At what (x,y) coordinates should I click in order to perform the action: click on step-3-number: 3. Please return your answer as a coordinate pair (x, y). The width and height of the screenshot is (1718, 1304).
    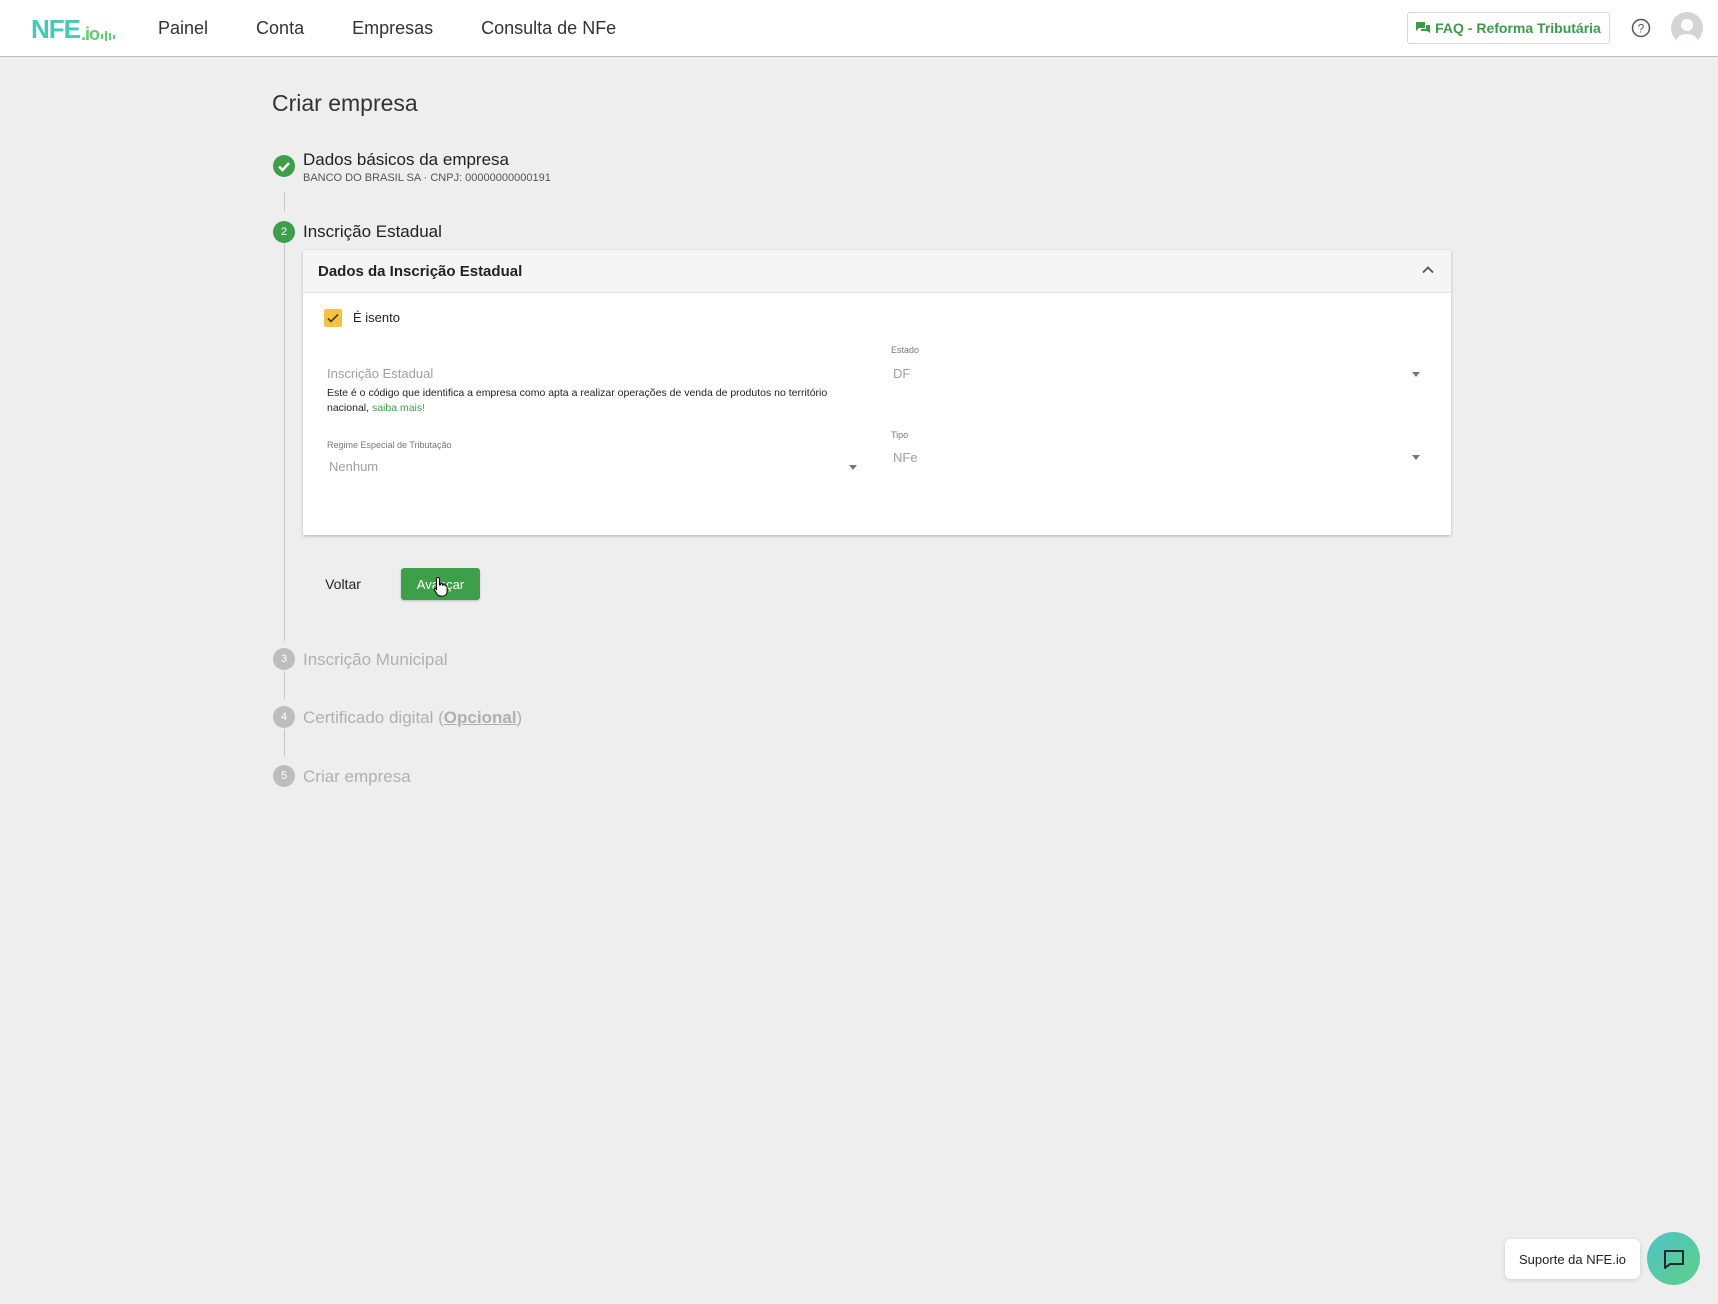
    Looking at the image, I should click on (284, 659).